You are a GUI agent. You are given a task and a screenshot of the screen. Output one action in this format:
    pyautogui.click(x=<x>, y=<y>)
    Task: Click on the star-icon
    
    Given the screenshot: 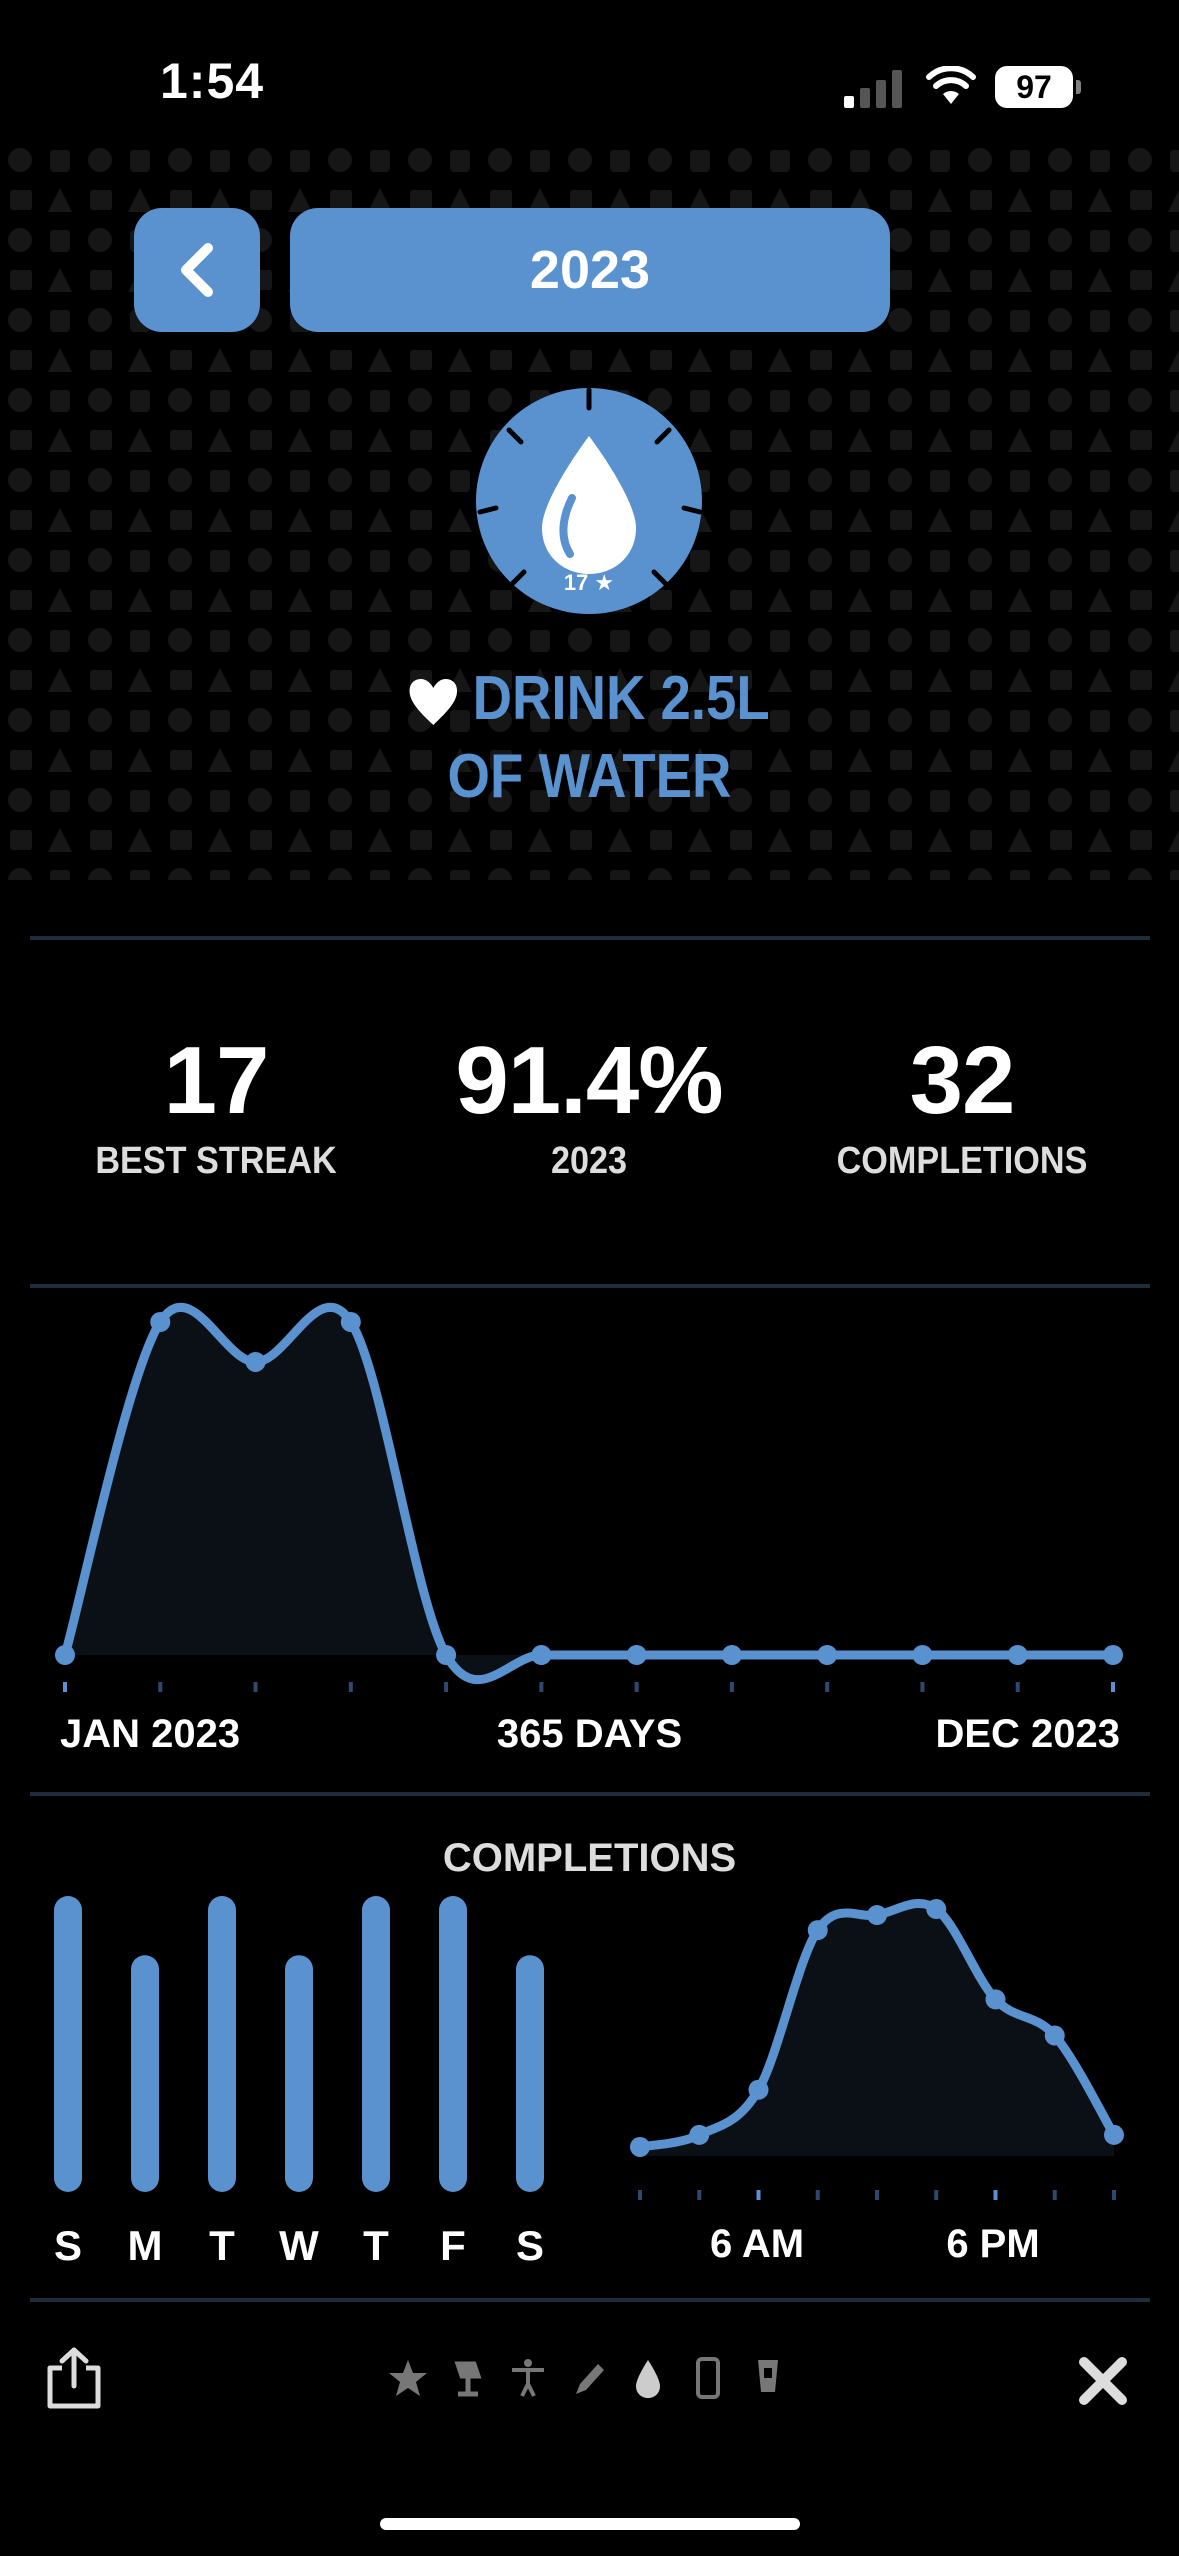 What is the action you would take?
    pyautogui.click(x=408, y=2378)
    